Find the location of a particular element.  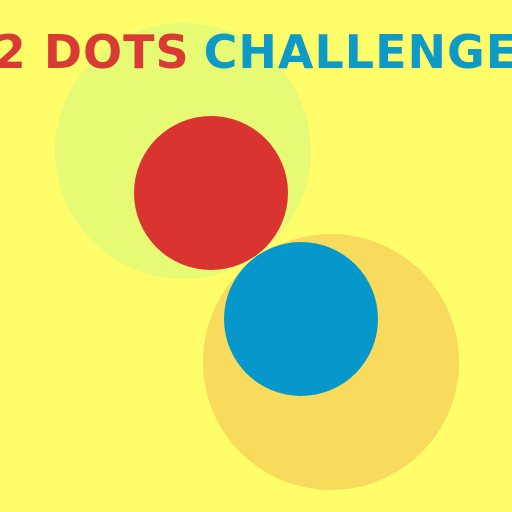

red-dot is located at coordinates (211, 193).